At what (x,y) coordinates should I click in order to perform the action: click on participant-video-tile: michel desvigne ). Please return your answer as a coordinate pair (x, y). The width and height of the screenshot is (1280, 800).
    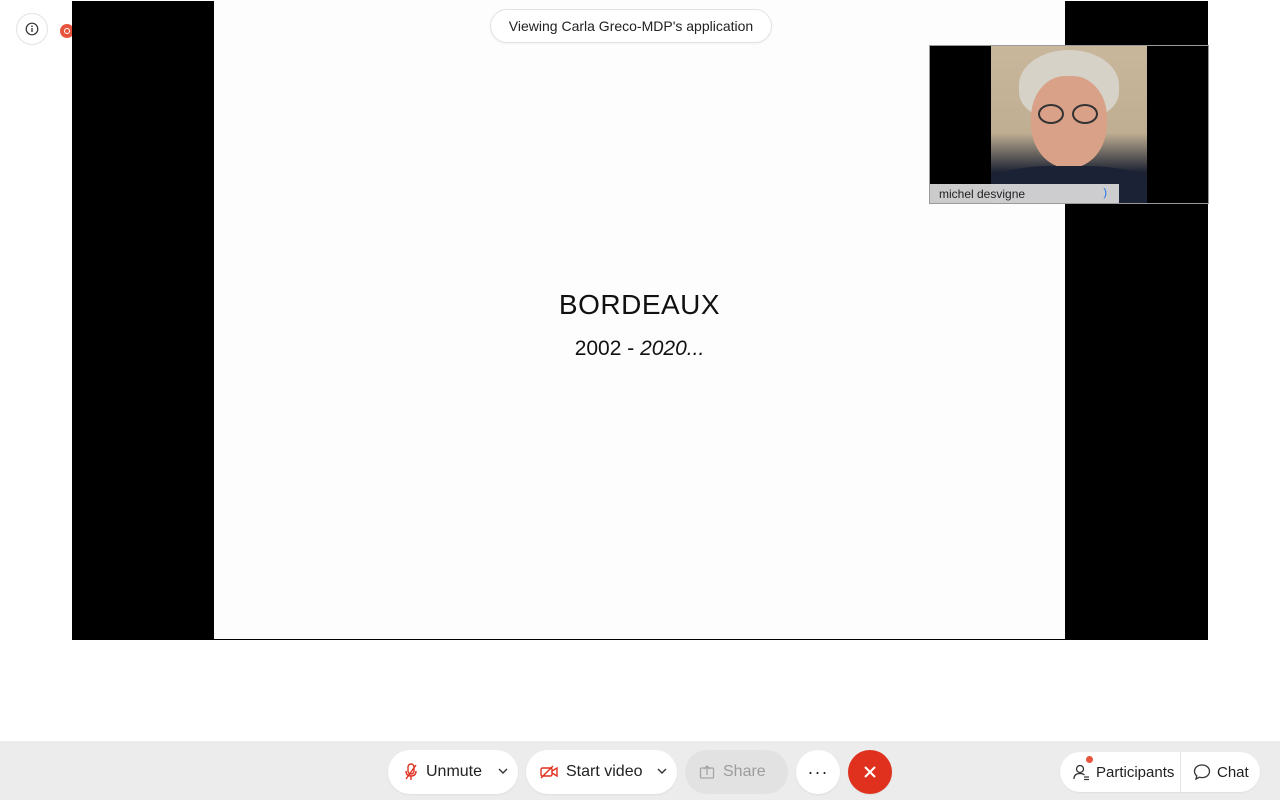
    Looking at the image, I should click on (1069, 124).